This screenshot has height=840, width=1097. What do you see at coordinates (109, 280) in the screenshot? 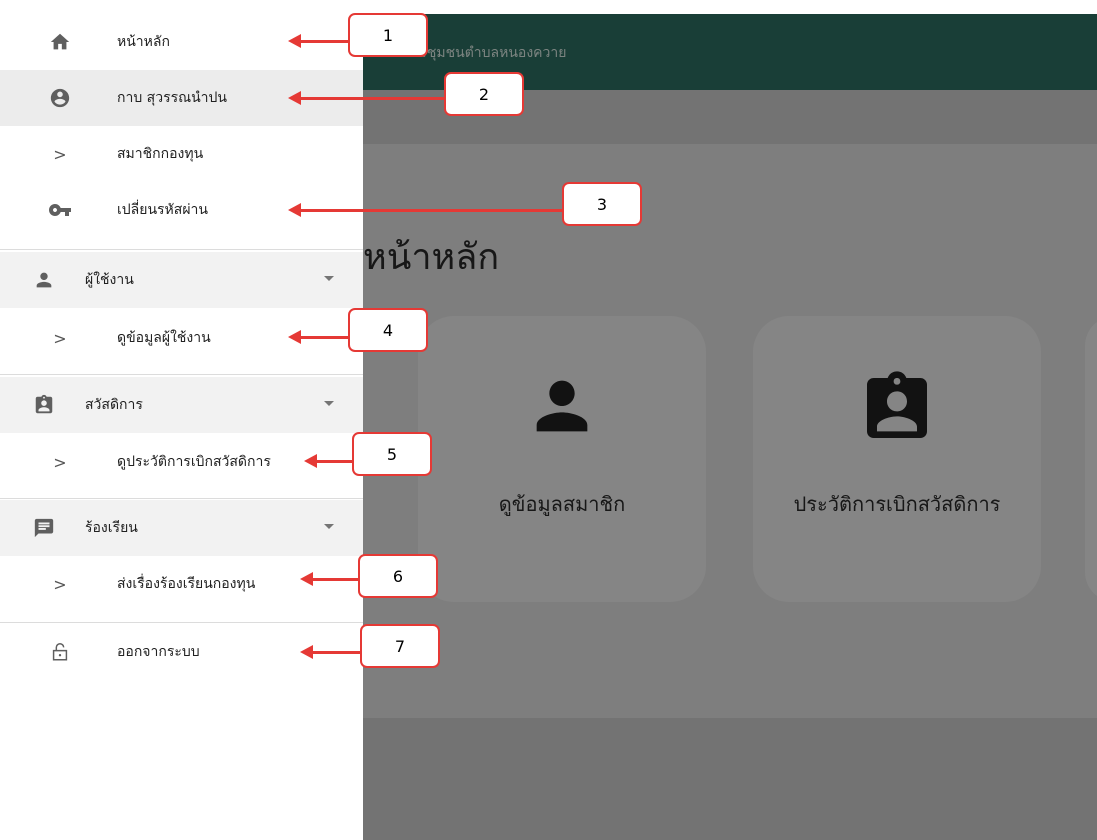
I see `nav-group-label: ผู้ใช้งาน` at bounding box center [109, 280].